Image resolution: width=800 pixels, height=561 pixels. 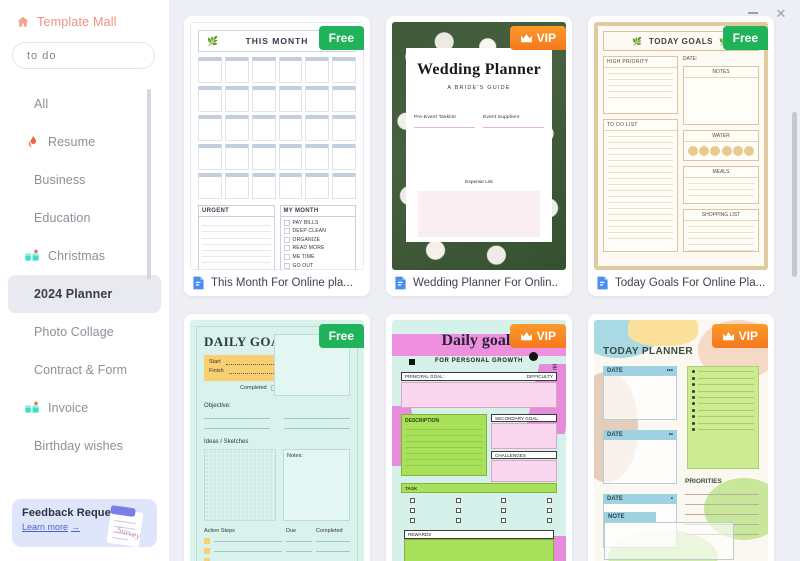 I want to click on window-controls: ✕, so click(x=760, y=13).